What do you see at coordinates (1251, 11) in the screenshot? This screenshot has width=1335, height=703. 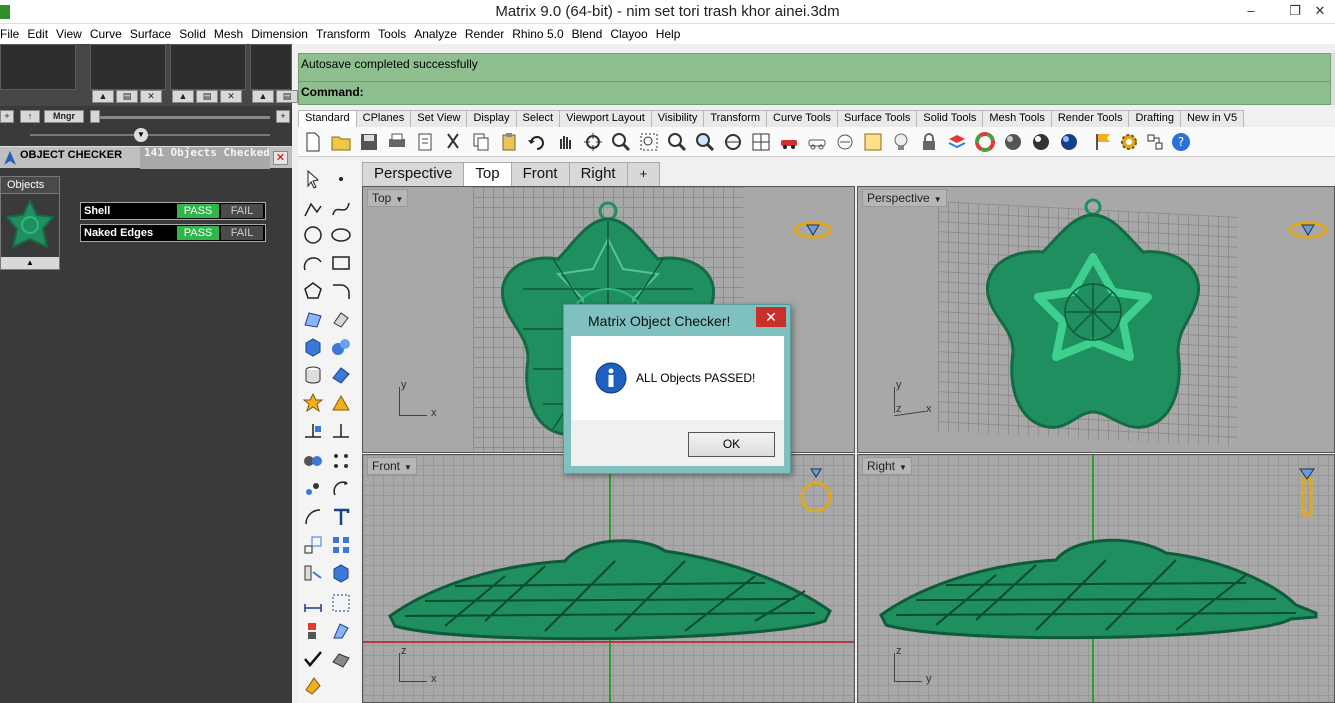 I see `minimize-button: –` at bounding box center [1251, 11].